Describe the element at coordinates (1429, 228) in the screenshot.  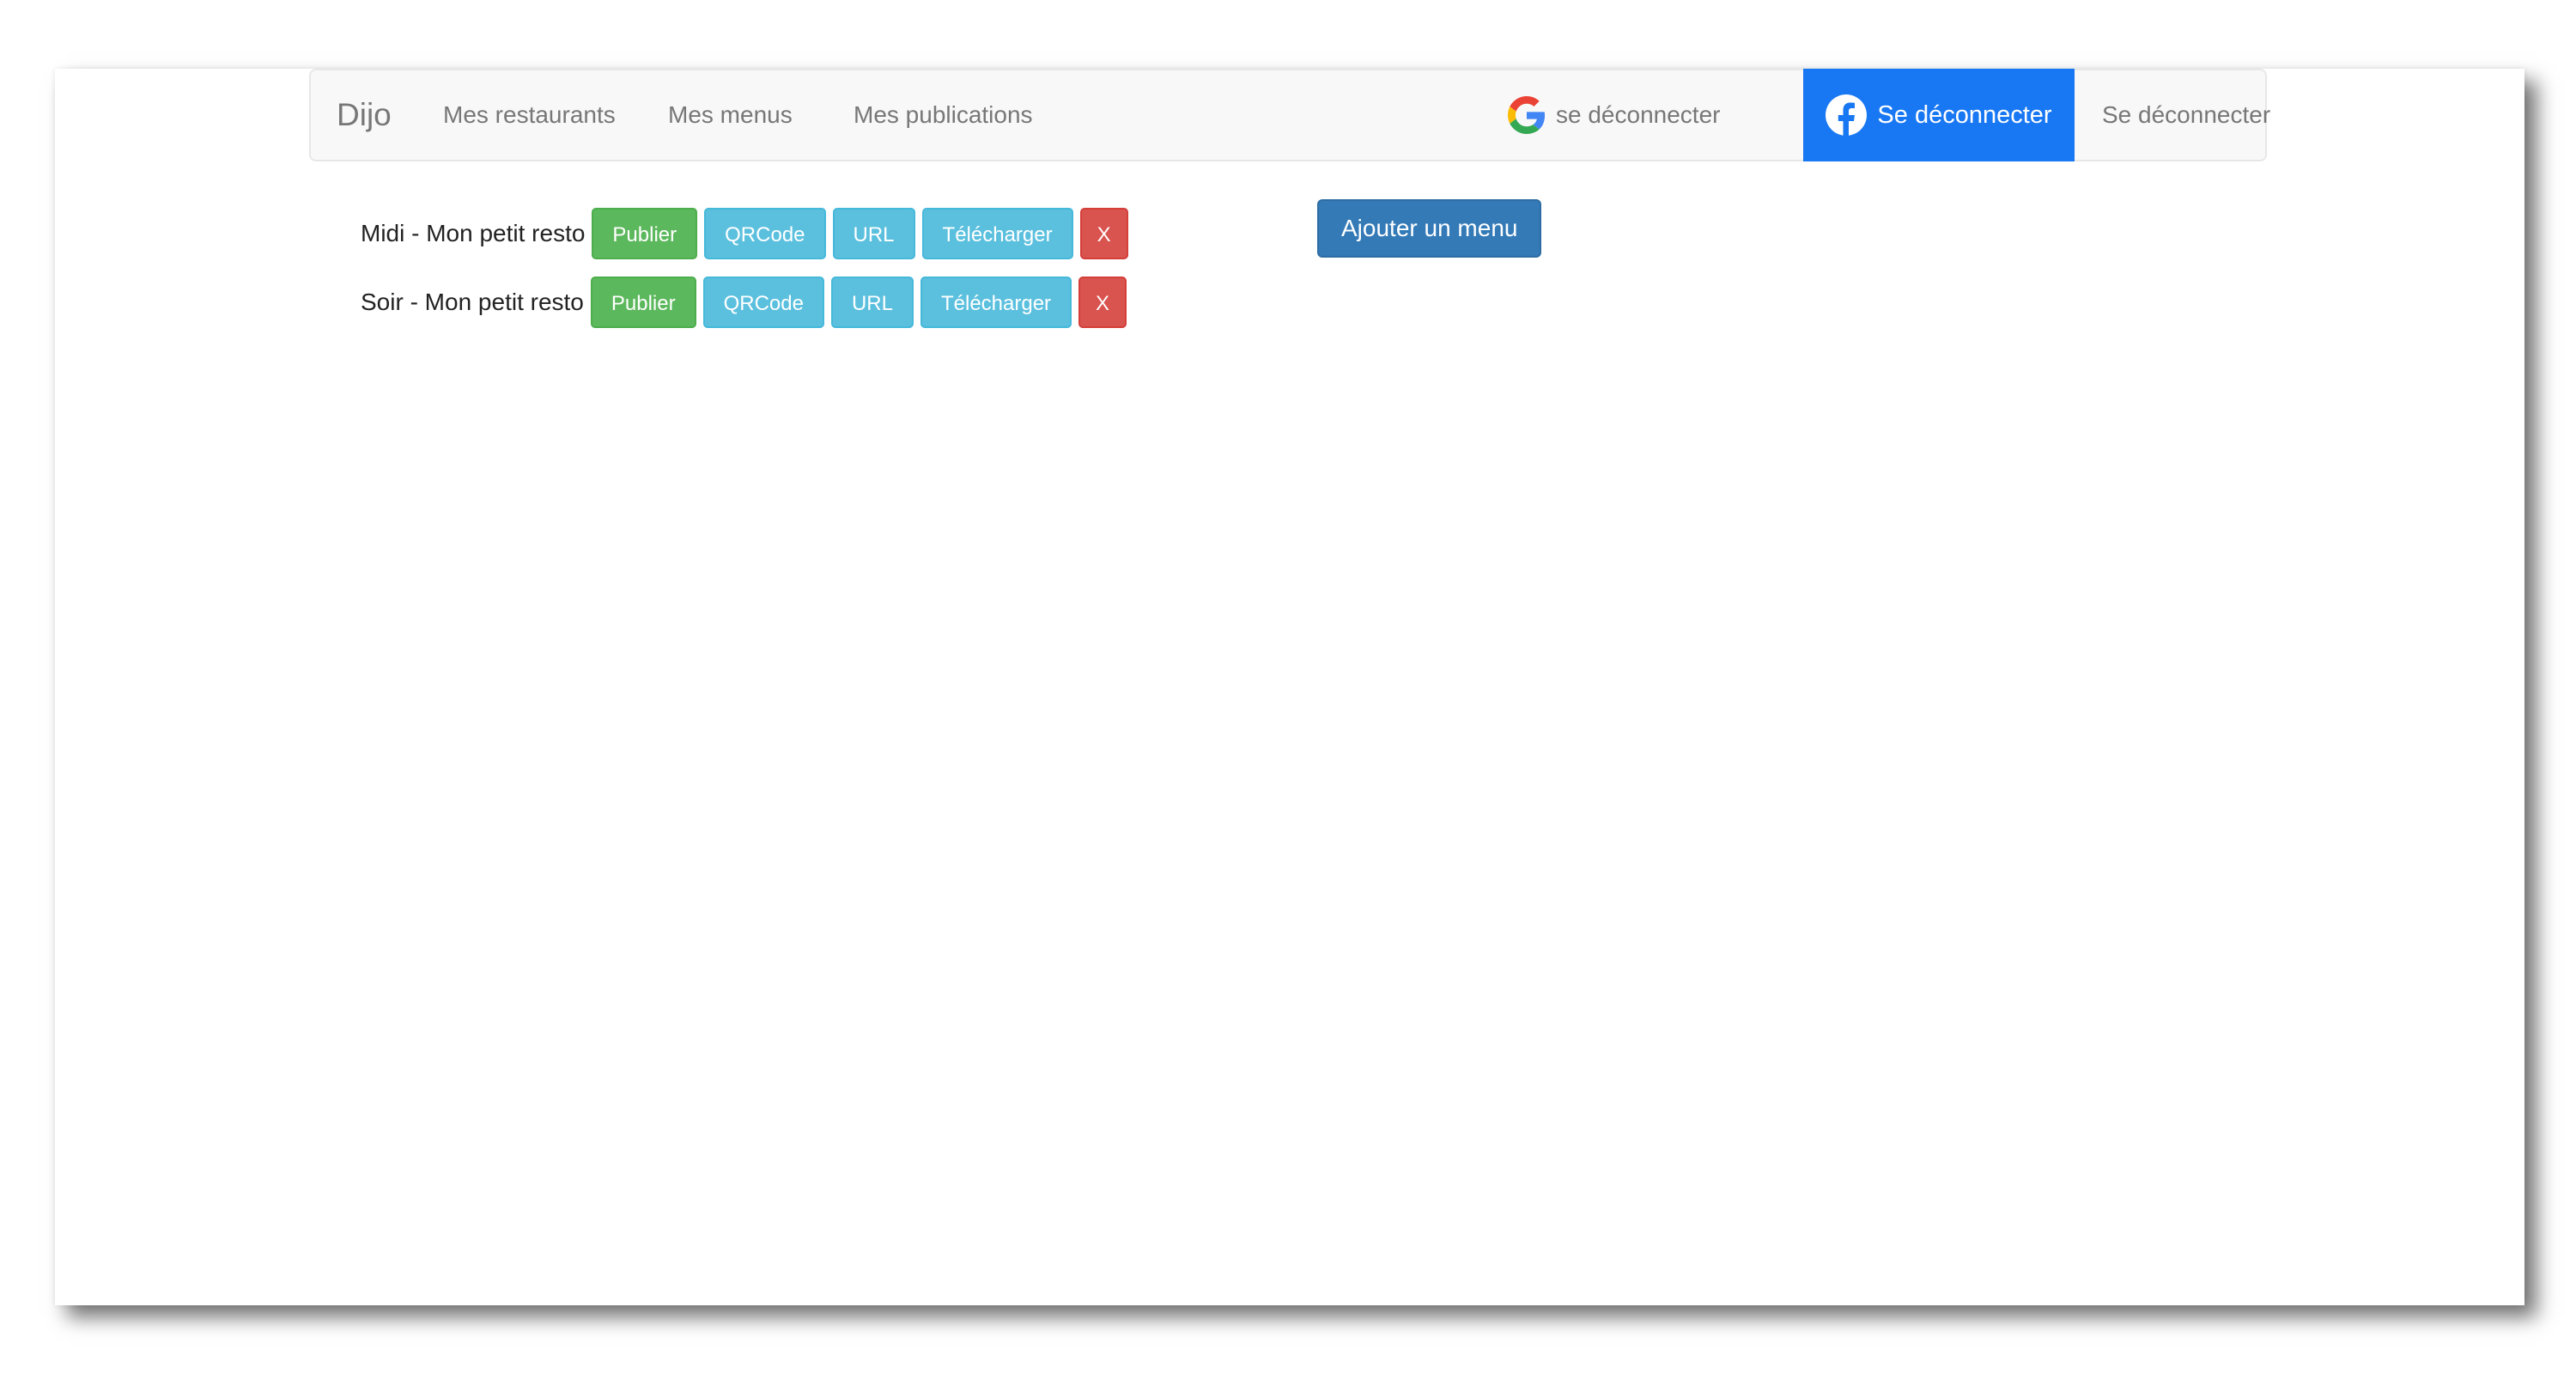
I see `add-menu-button: Ajouter un menu` at that location.